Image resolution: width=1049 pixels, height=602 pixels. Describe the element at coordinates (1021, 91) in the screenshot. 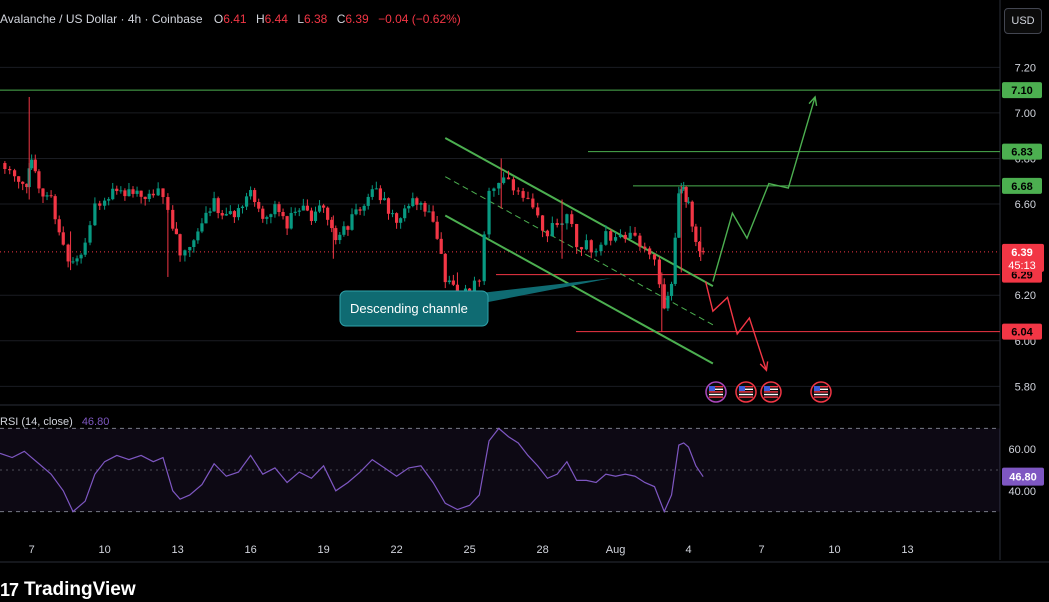

I see `level-tag-text: 7.10` at that location.